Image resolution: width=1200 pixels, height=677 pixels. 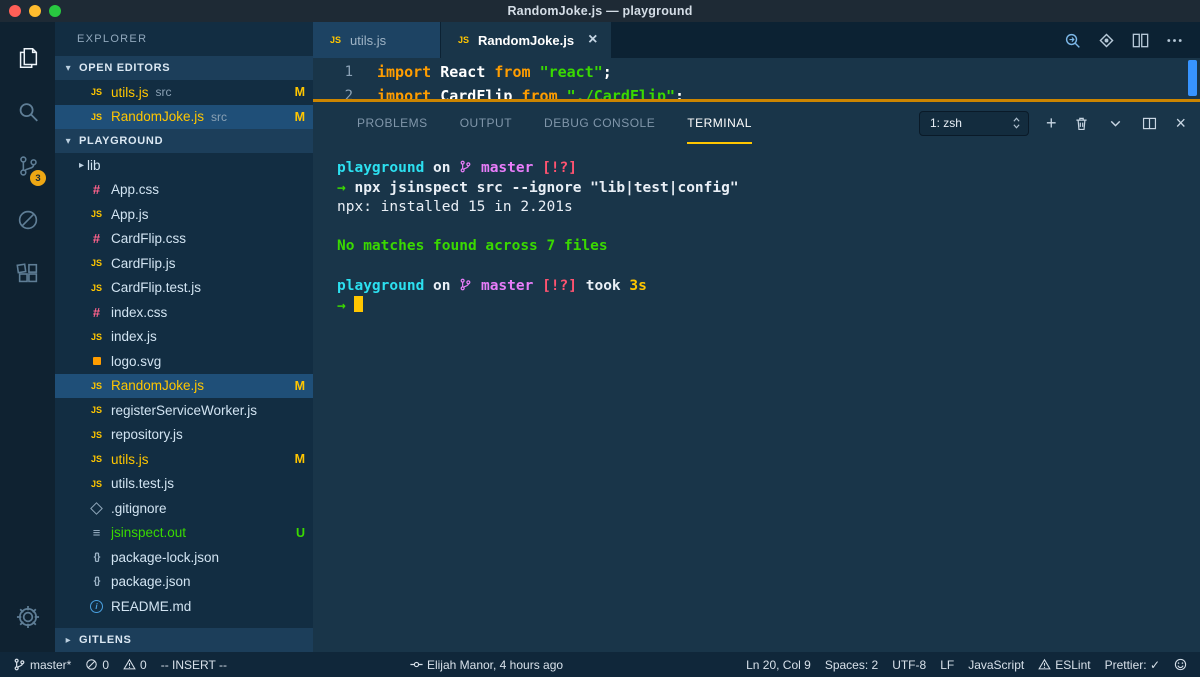 What do you see at coordinates (35, 11) in the screenshot?
I see `minimize-window-button` at bounding box center [35, 11].